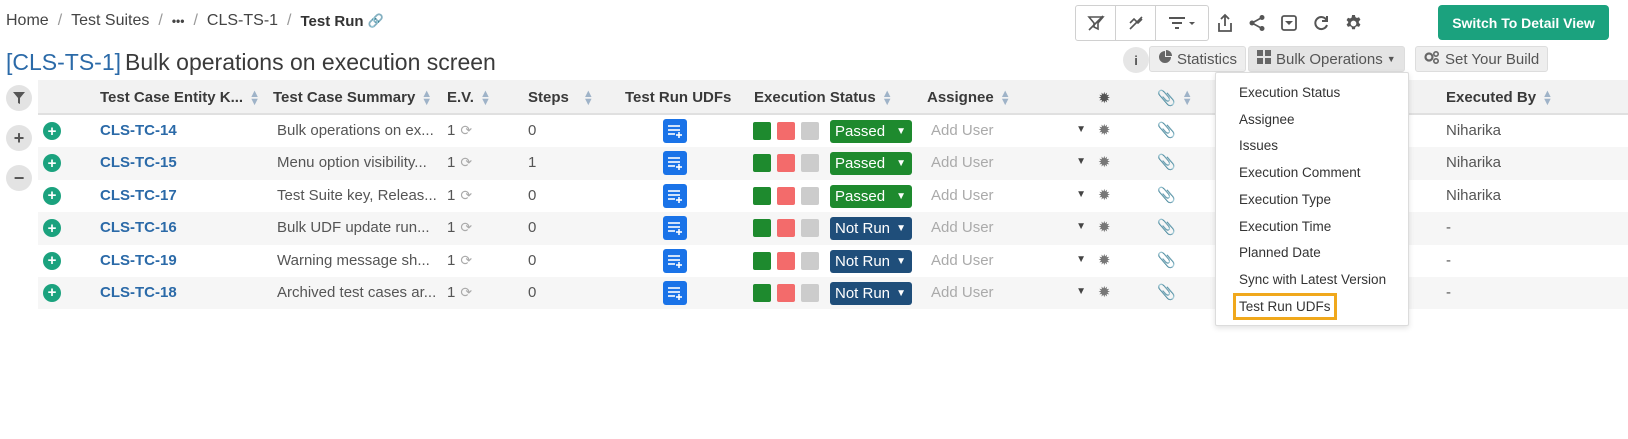  What do you see at coordinates (1225, 23) in the screenshot?
I see `export-icon` at bounding box center [1225, 23].